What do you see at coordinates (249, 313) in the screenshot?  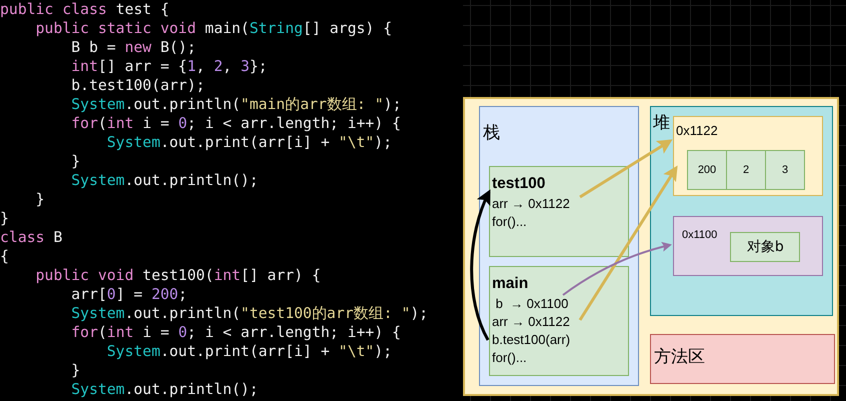 I see `code-line: System.out.println("test100的arr数组: ");` at bounding box center [249, 313].